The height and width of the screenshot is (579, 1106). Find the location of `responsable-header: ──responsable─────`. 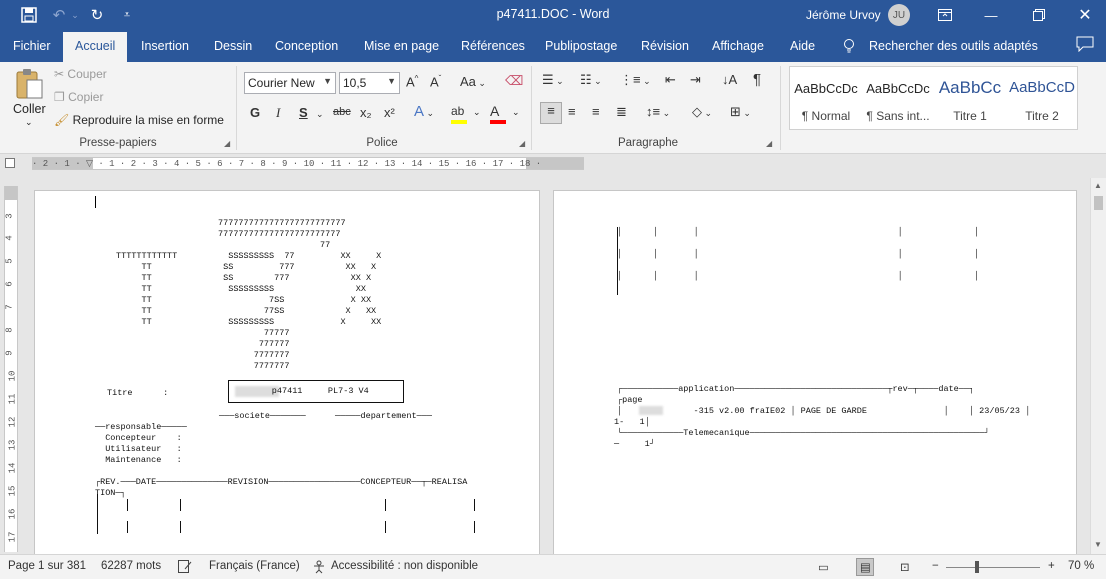

responsable-header: ──responsable───── is located at coordinates (141, 427).